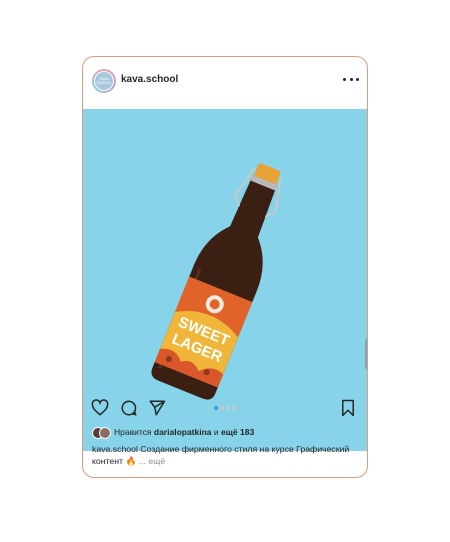  I want to click on post-header: KAVA SCHOOL kava.school, so click(225, 82).